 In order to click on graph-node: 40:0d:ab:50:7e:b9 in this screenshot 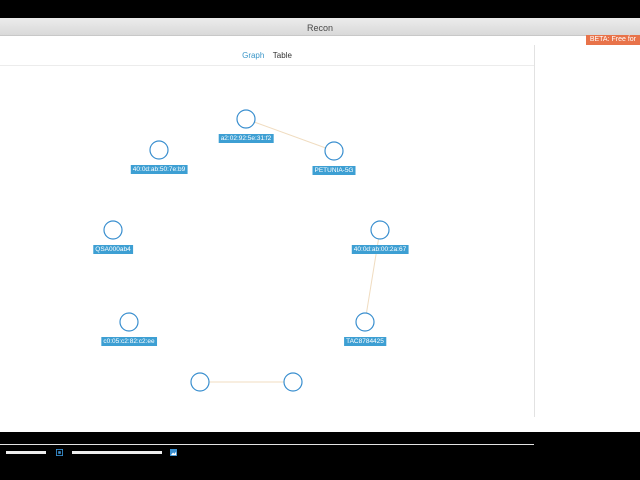, I will do `click(159, 157)`.